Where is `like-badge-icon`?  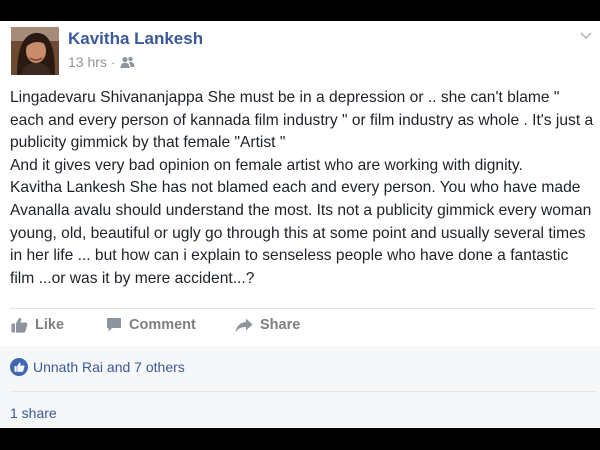 like-badge-icon is located at coordinates (19, 367).